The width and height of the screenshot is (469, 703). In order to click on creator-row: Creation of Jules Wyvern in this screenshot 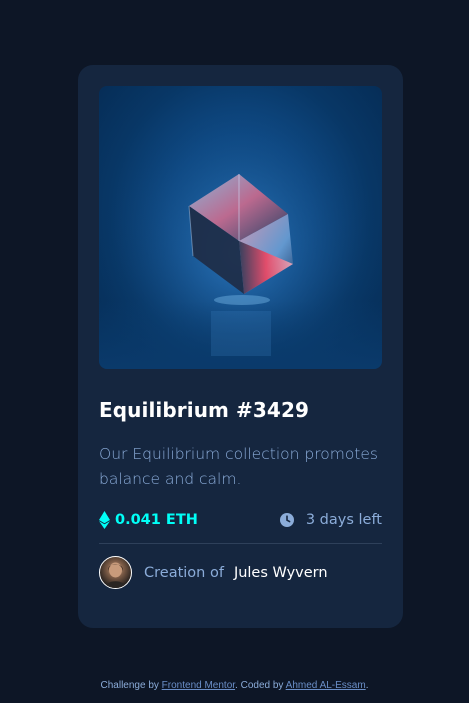, I will do `click(240, 572)`.